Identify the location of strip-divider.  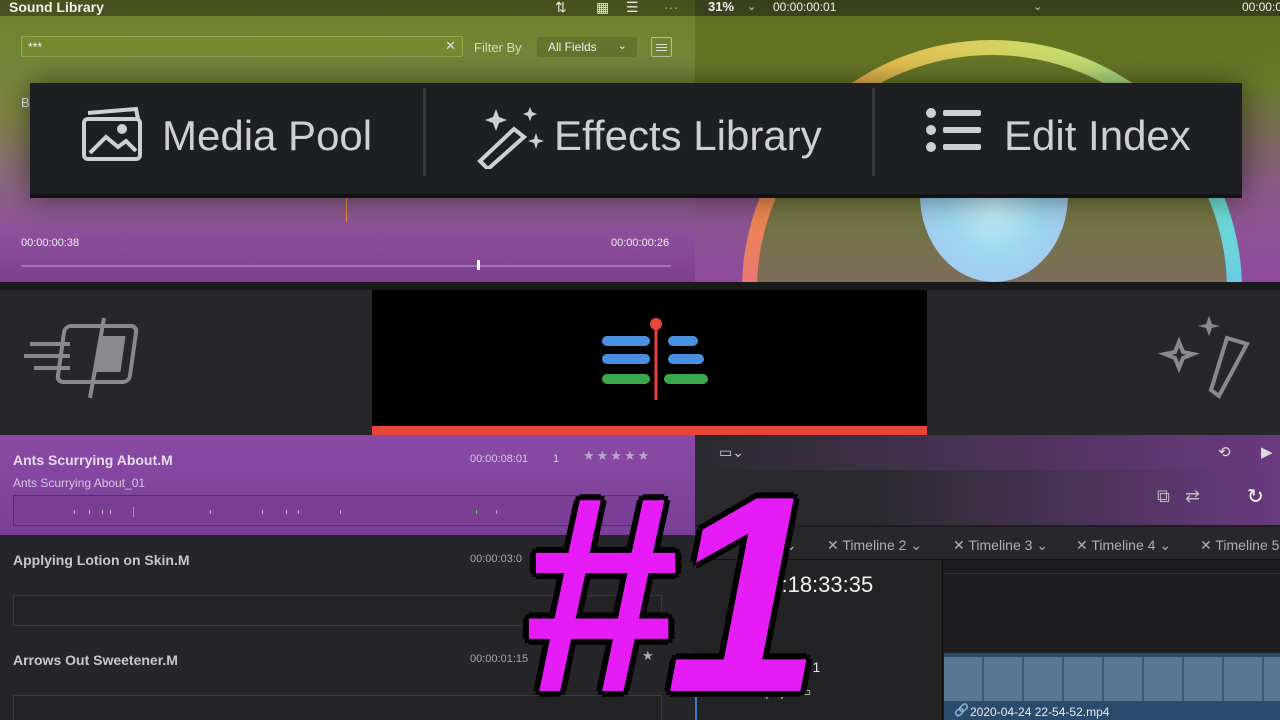
(640, 286).